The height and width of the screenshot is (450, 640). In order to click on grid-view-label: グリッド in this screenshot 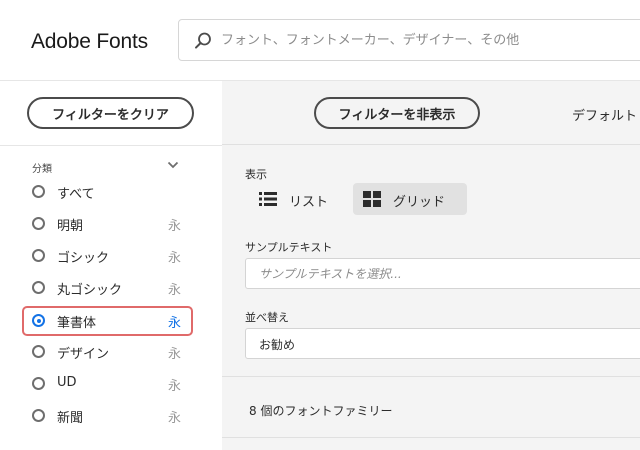, I will do `click(419, 202)`.